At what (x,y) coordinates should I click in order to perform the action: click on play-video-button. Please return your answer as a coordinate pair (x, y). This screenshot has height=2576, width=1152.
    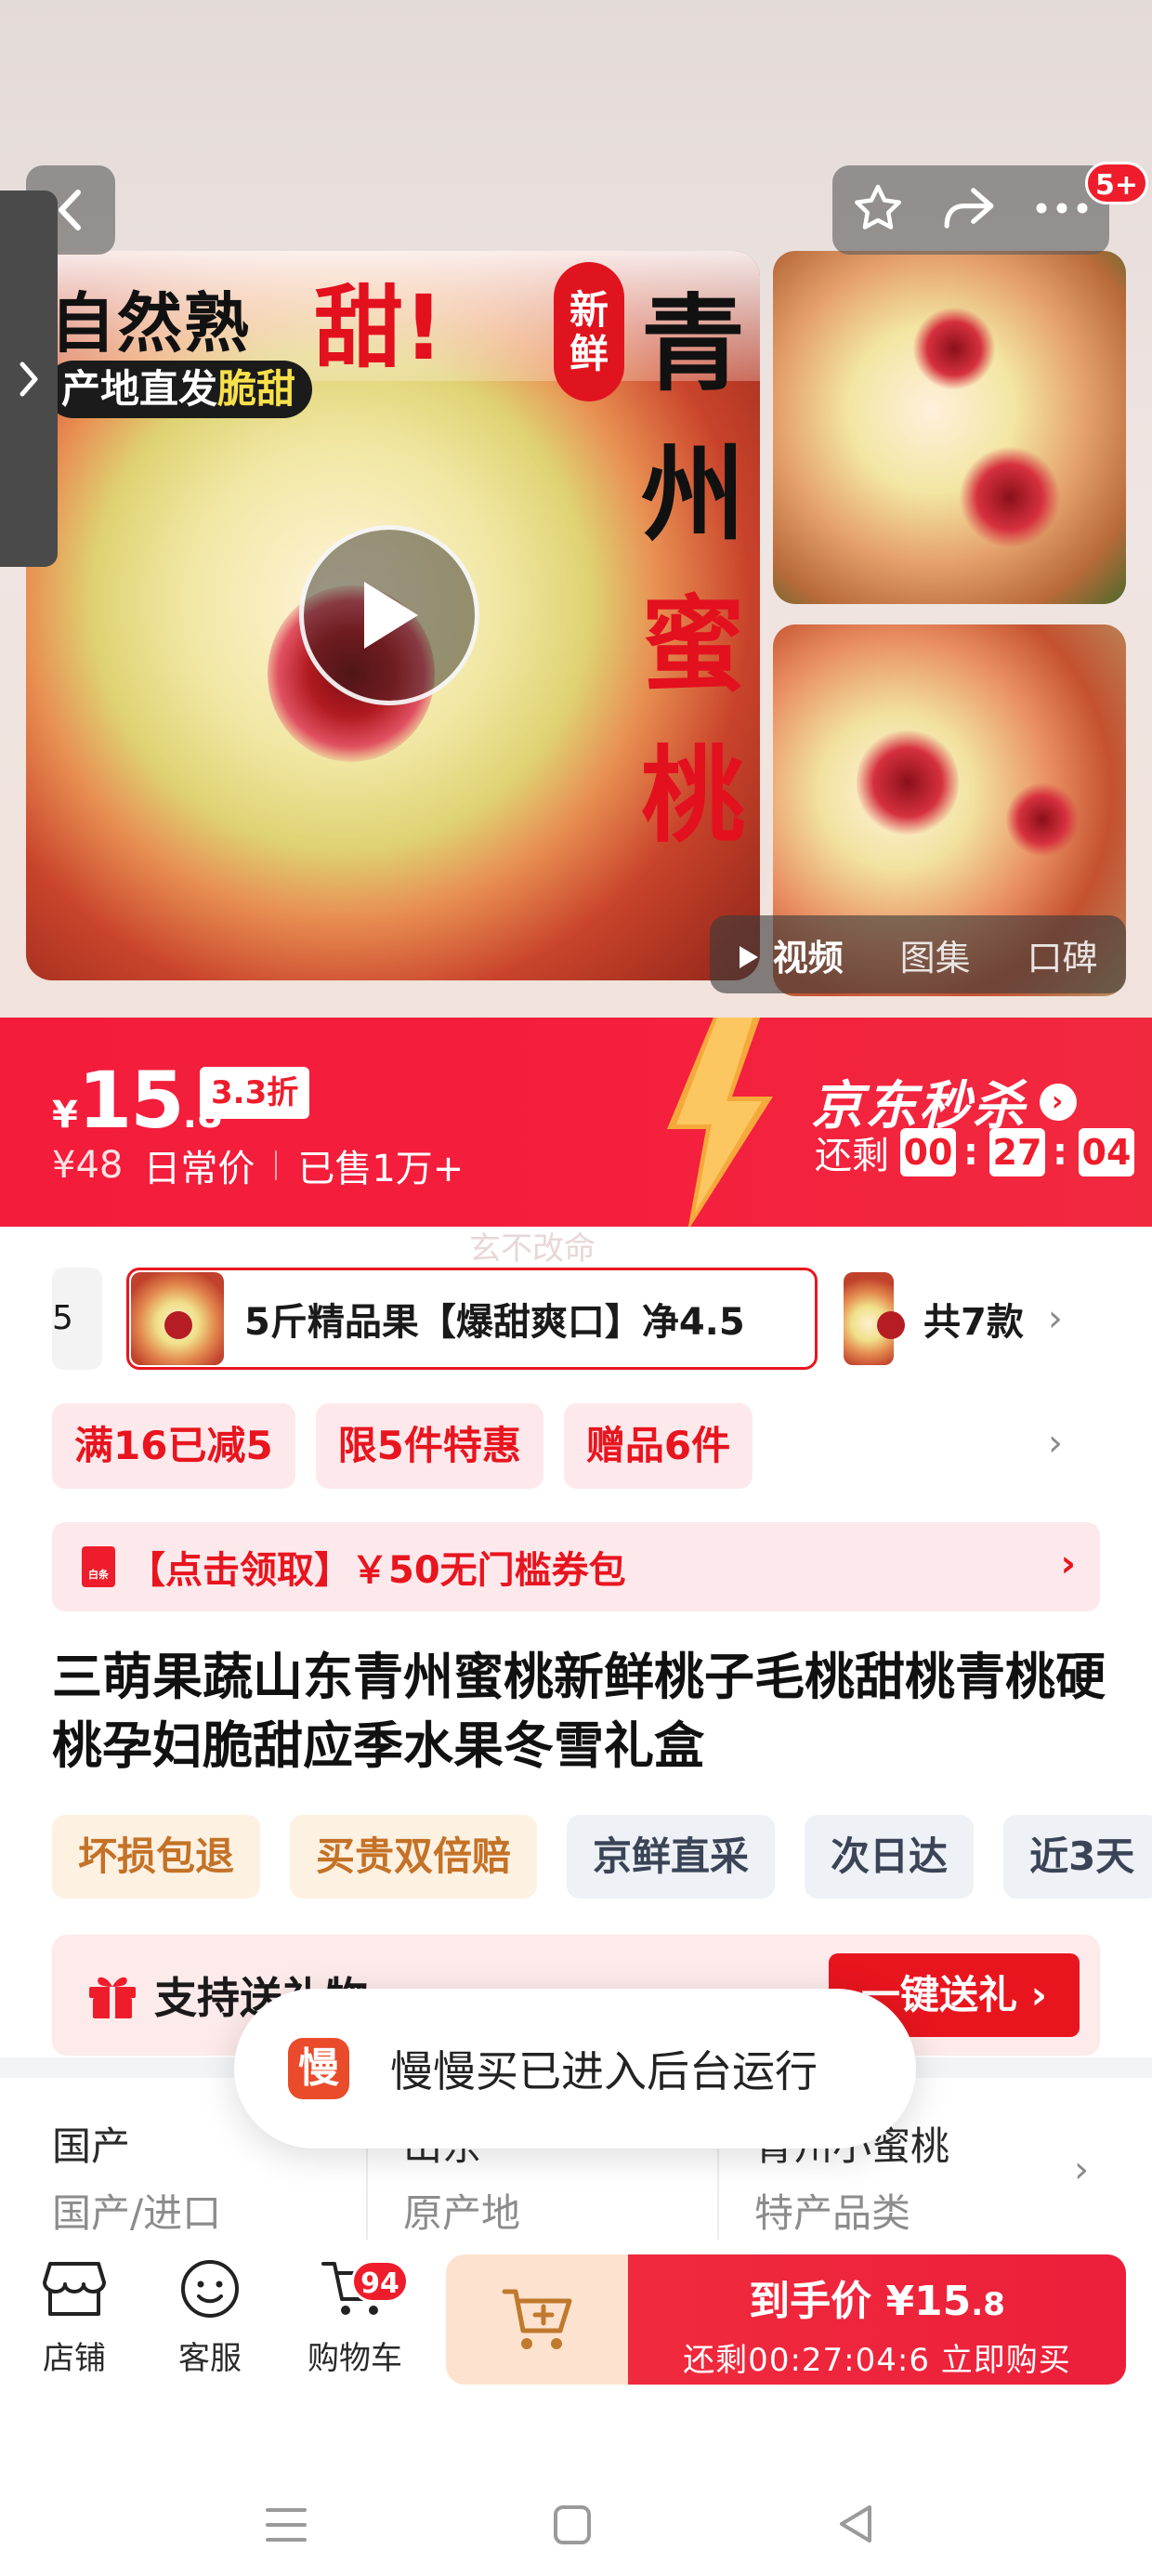
    Looking at the image, I should click on (389, 615).